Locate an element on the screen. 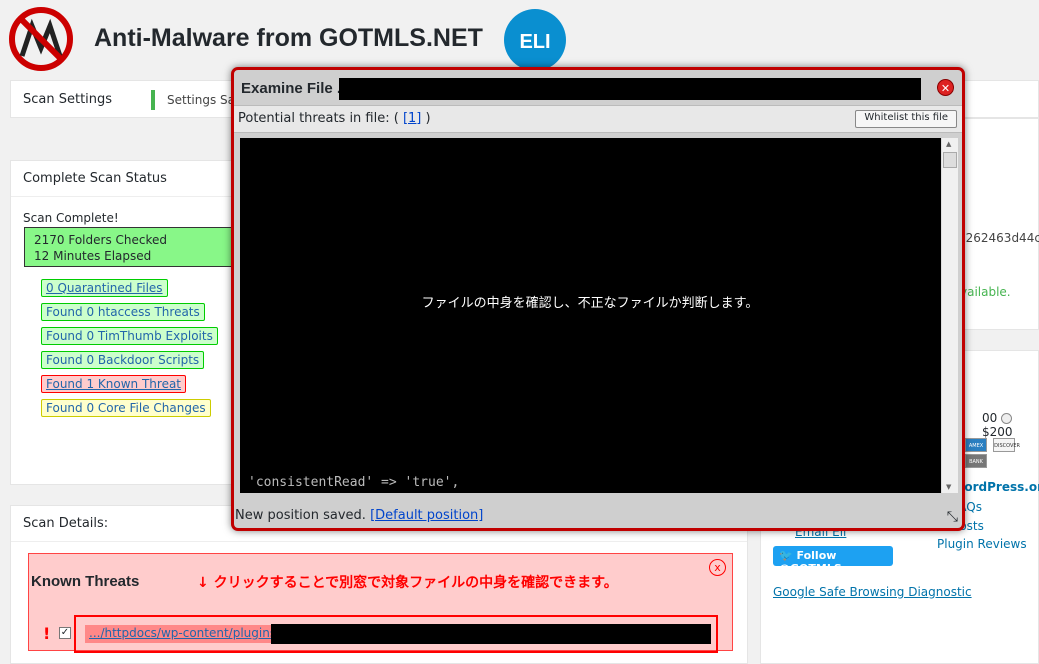 Image resolution: width=1039 pixels, height=664 pixels. subtitle-suffix: ) is located at coordinates (426, 118).